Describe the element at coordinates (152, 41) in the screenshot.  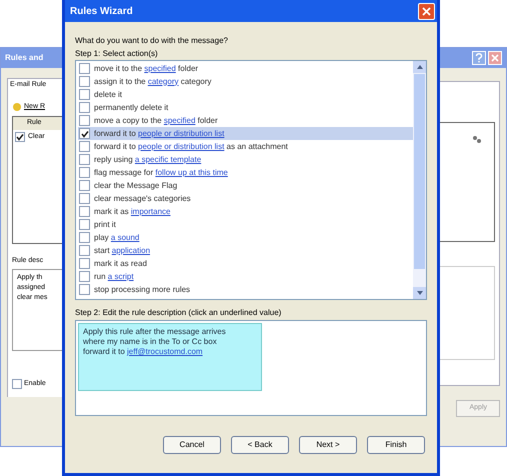
I see `question-text: What do you want to do with the message?` at that location.